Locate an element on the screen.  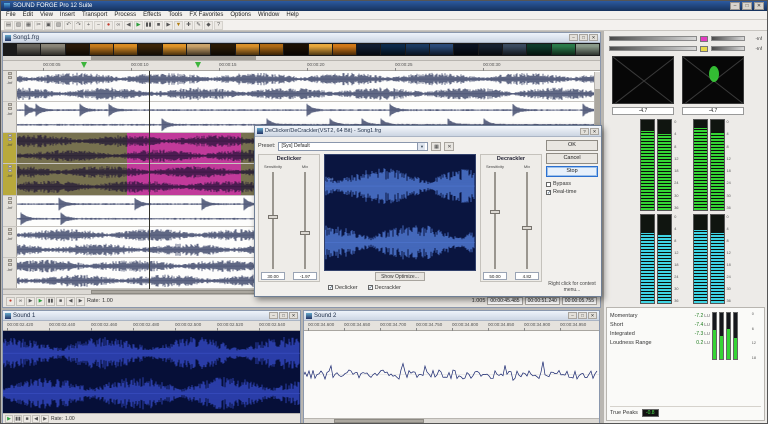
menu-help: Help is located at coordinates (292, 15).